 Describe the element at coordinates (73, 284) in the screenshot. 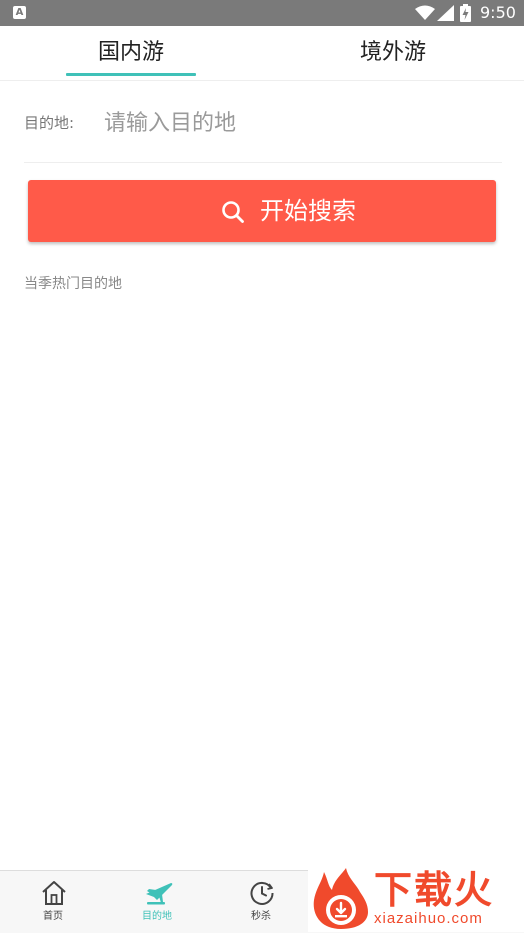

I see `hot-destinations-title: 当季热门目的地` at that location.